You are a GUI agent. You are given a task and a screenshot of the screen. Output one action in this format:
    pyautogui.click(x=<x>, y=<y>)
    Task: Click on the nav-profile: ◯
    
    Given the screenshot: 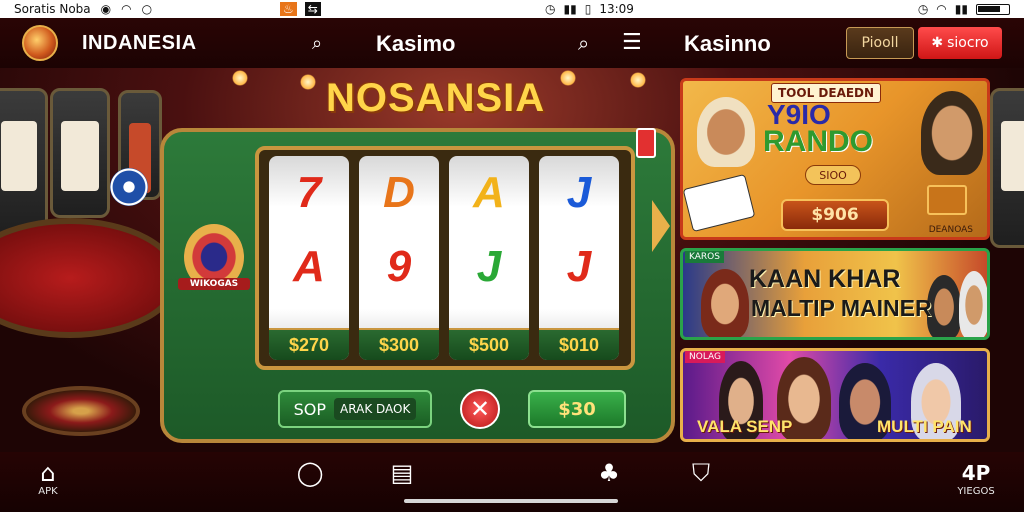 What is the action you would take?
    pyautogui.click(x=310, y=473)
    